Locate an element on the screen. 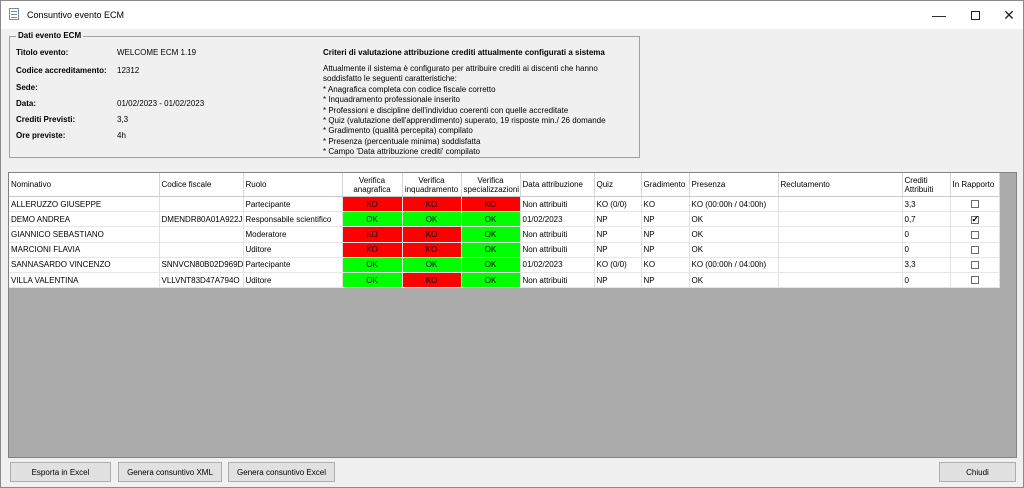  criteria-line: * Inquadramento professionale inserito is located at coordinates (391, 100).